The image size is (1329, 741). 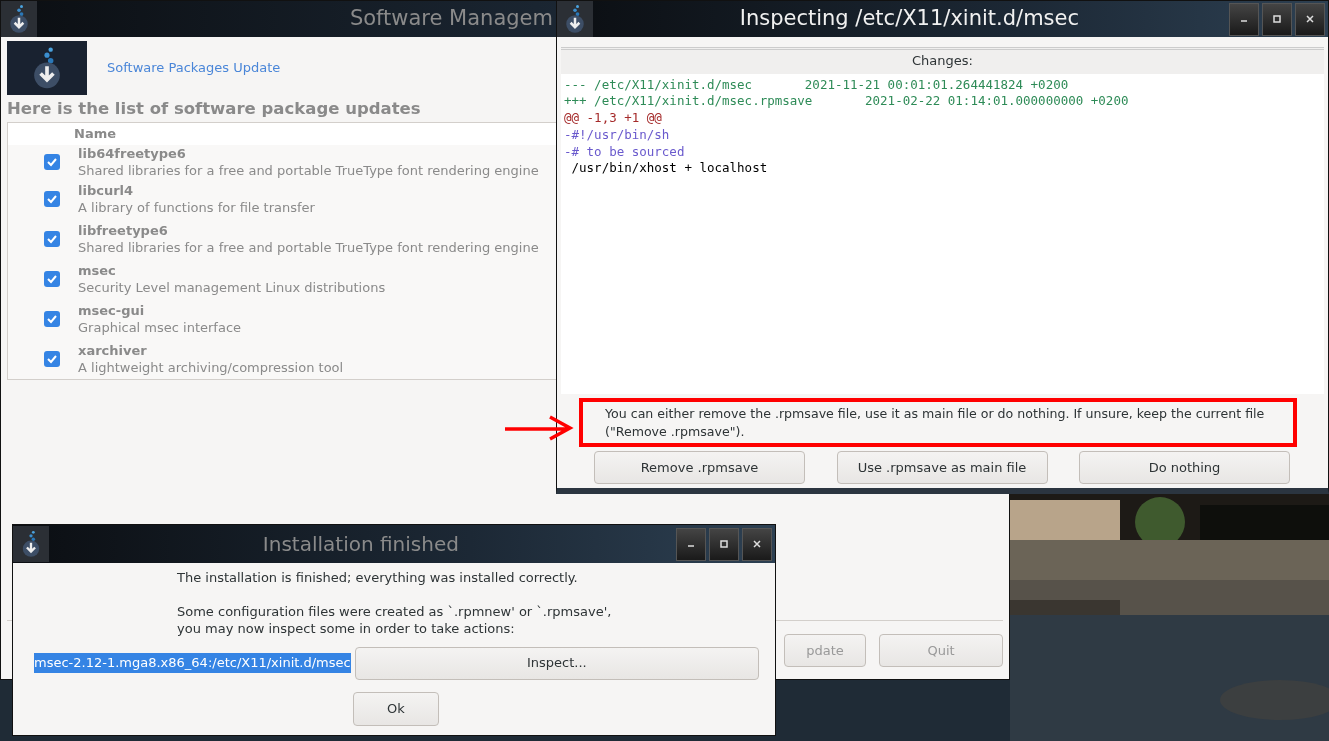 What do you see at coordinates (669, 169) in the screenshot?
I see `diff-line: /usr/bin/xhost + localhost` at bounding box center [669, 169].